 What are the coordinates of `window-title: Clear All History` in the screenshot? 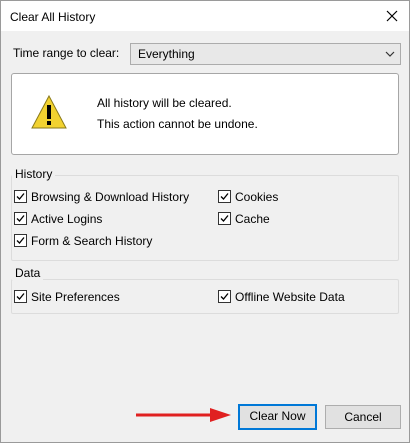 It's located at (53, 17).